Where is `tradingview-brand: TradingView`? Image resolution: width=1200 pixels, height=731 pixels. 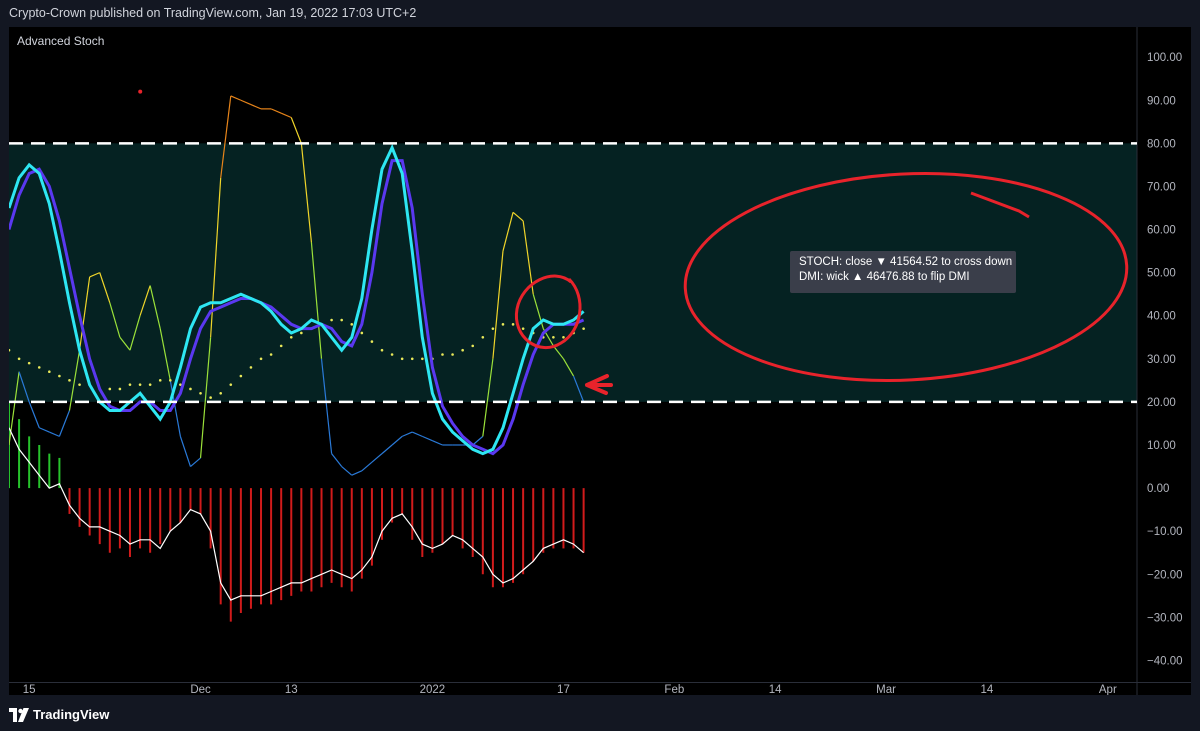
tradingview-brand: TradingView is located at coordinates (71, 714).